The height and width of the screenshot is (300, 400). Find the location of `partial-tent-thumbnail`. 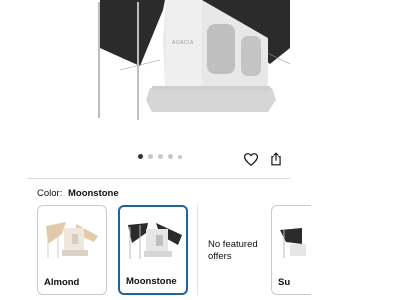

partial-tent-thumbnail is located at coordinates (293, 243).